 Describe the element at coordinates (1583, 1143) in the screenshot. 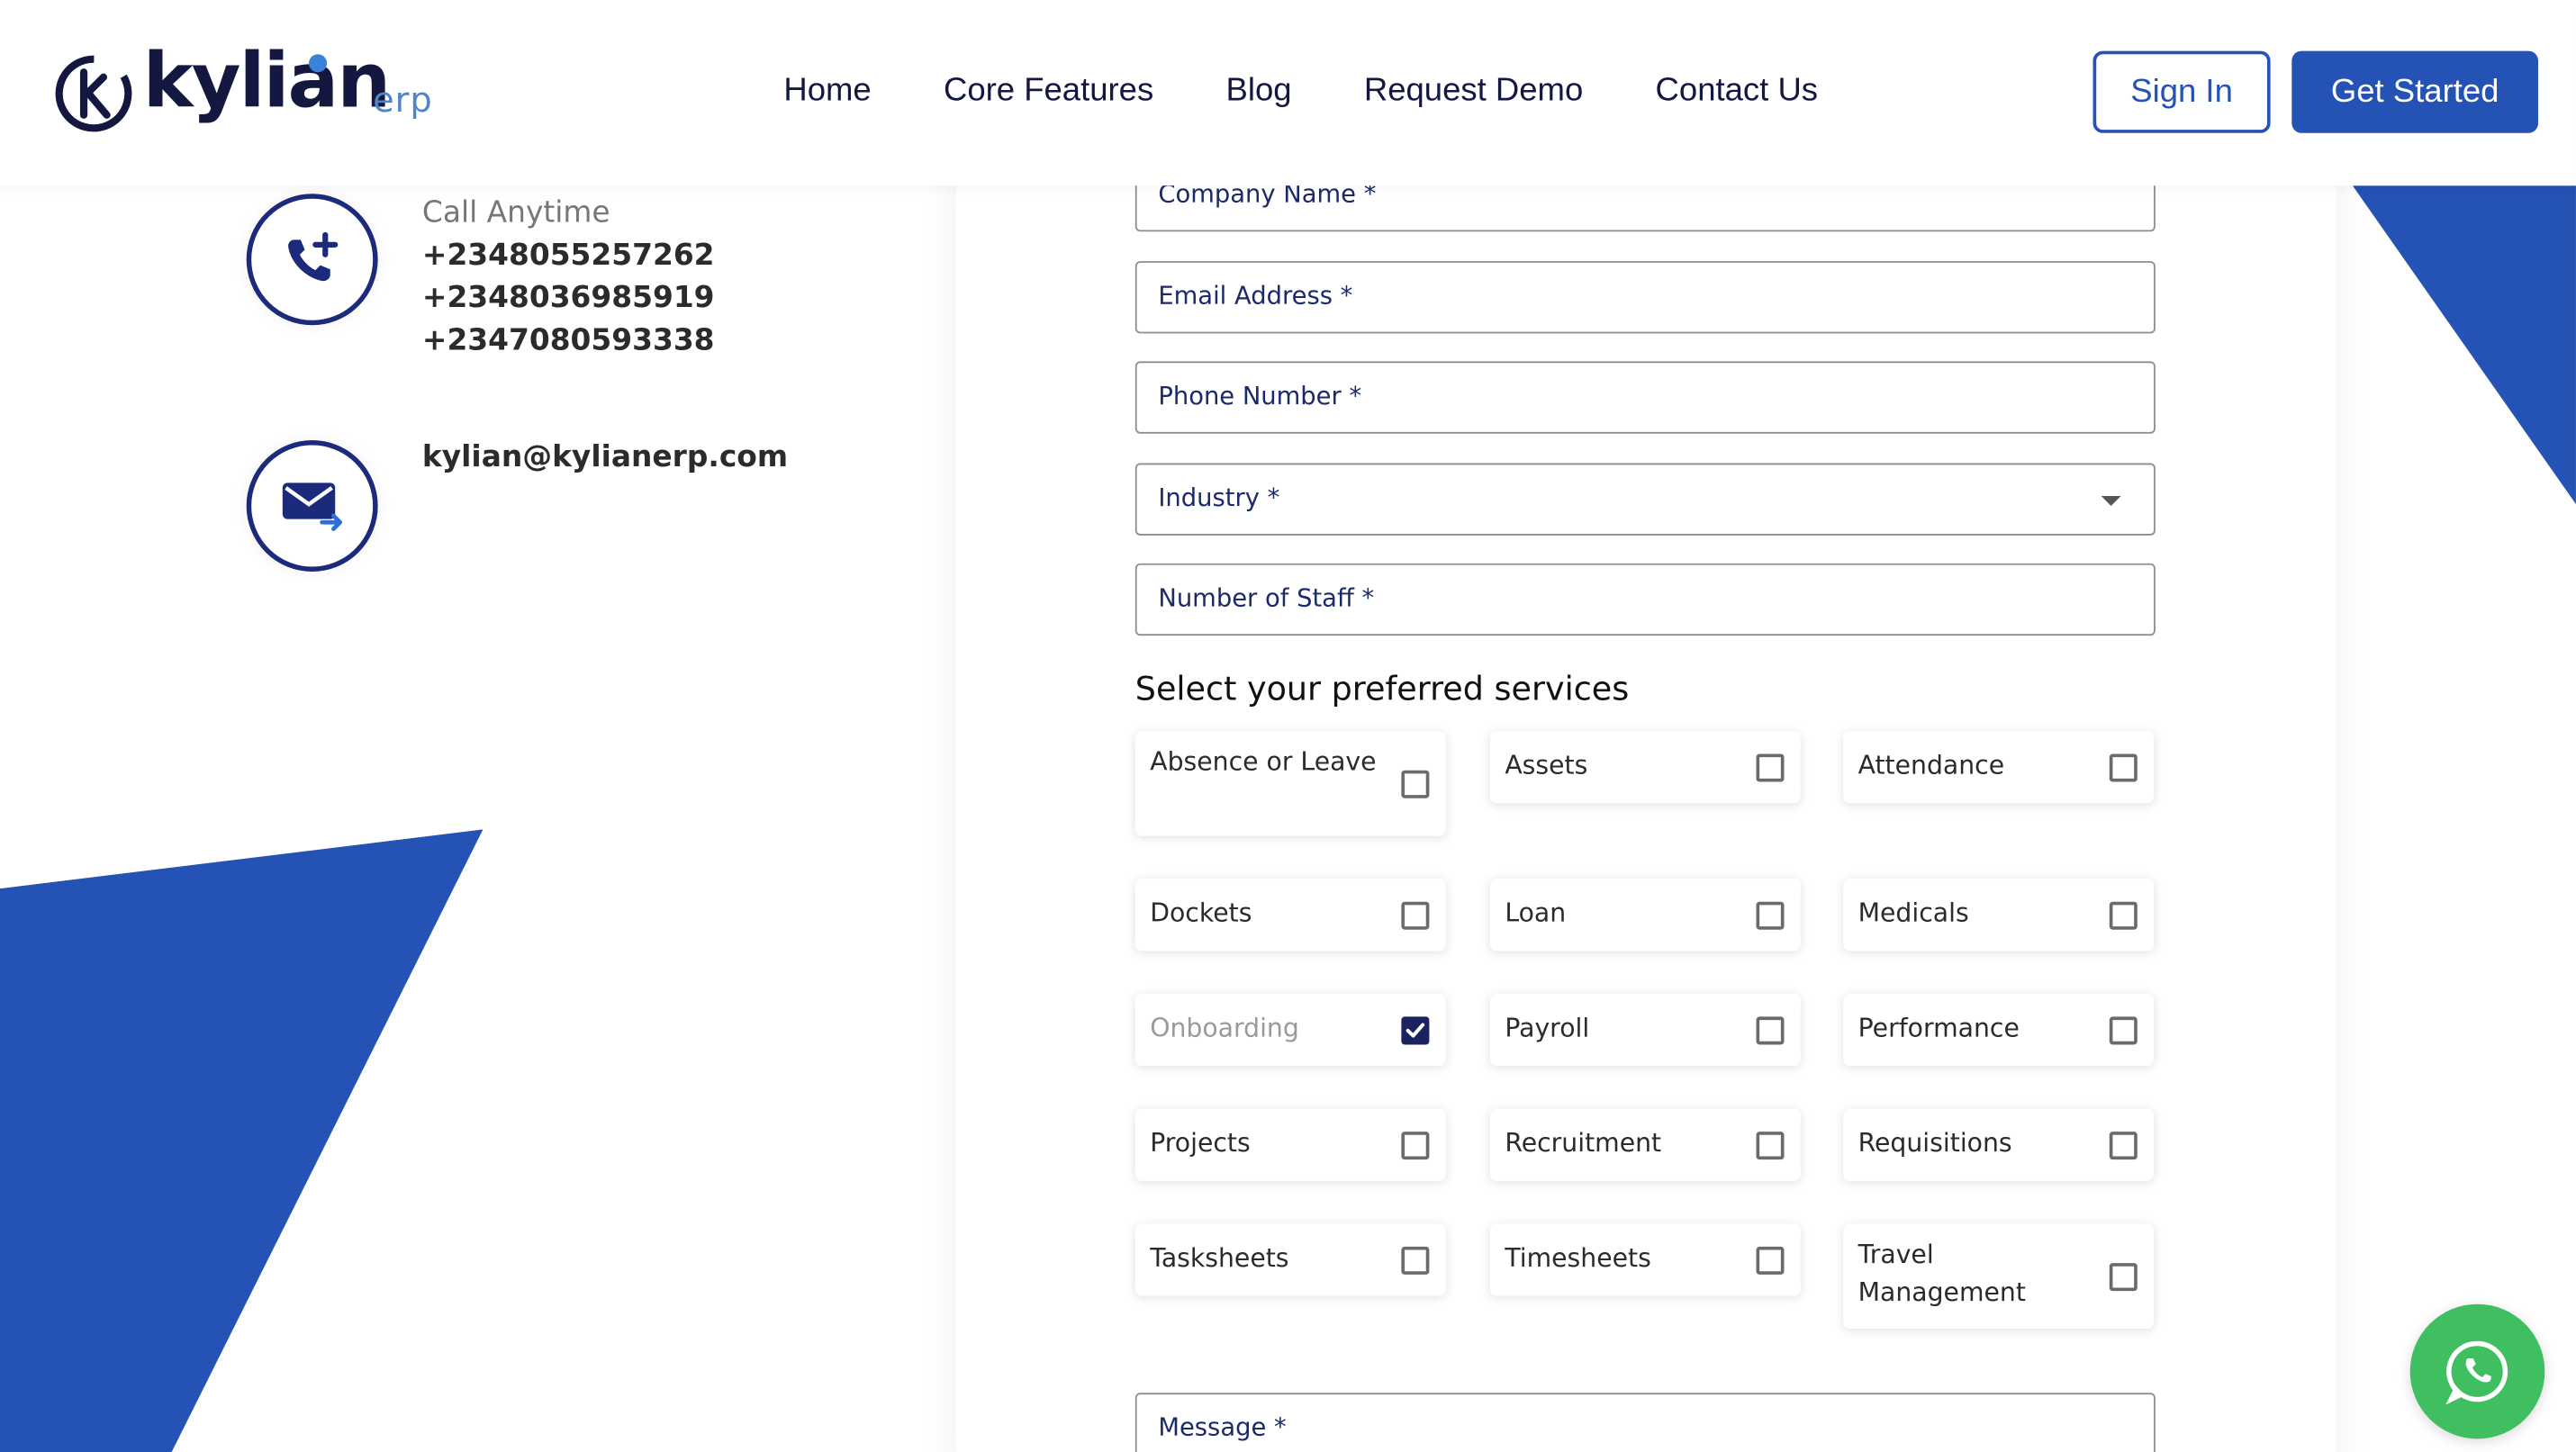

I see `service-option-label: Recruitment` at that location.